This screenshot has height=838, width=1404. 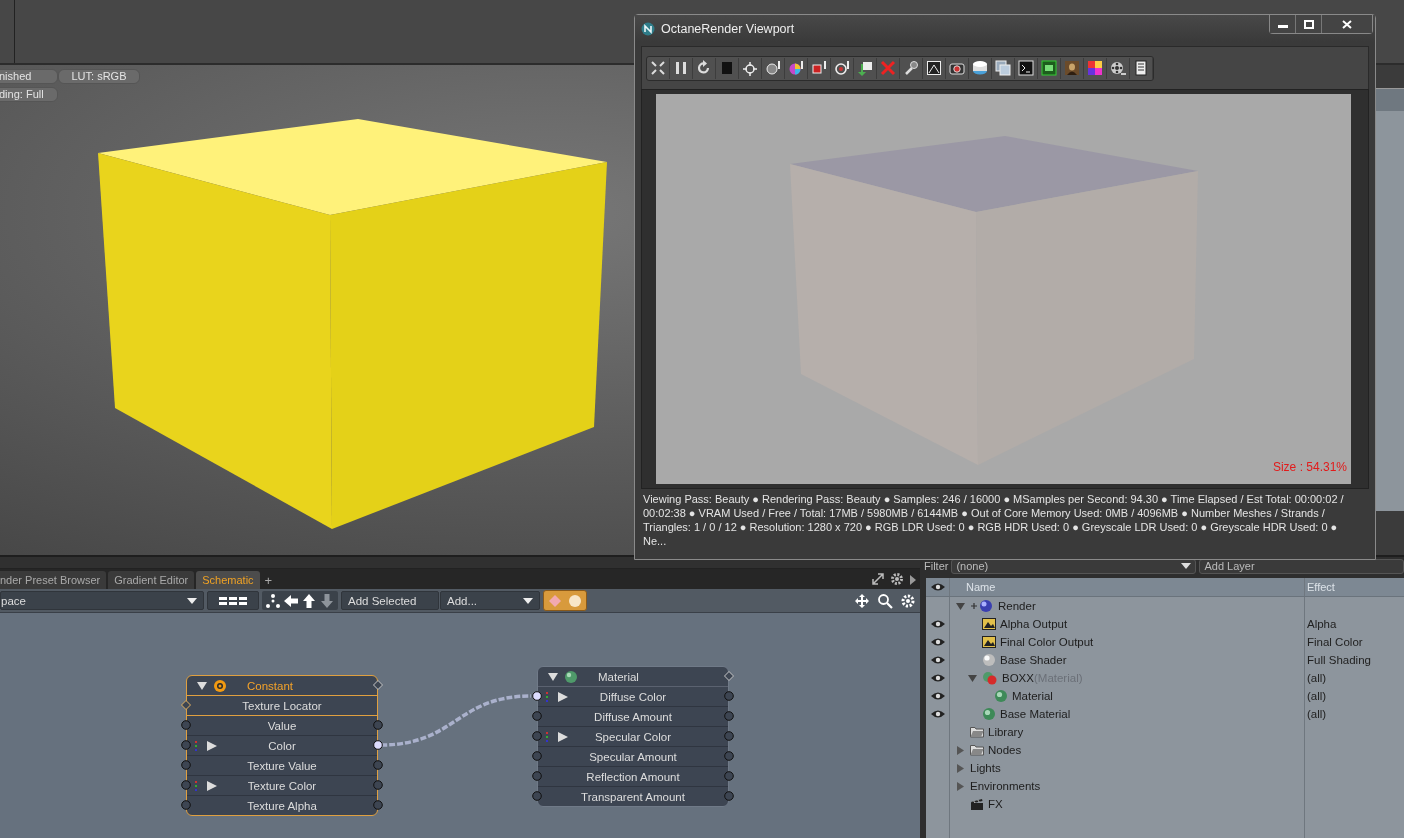 I want to click on hierarchy-icon, so click(x=273, y=600).